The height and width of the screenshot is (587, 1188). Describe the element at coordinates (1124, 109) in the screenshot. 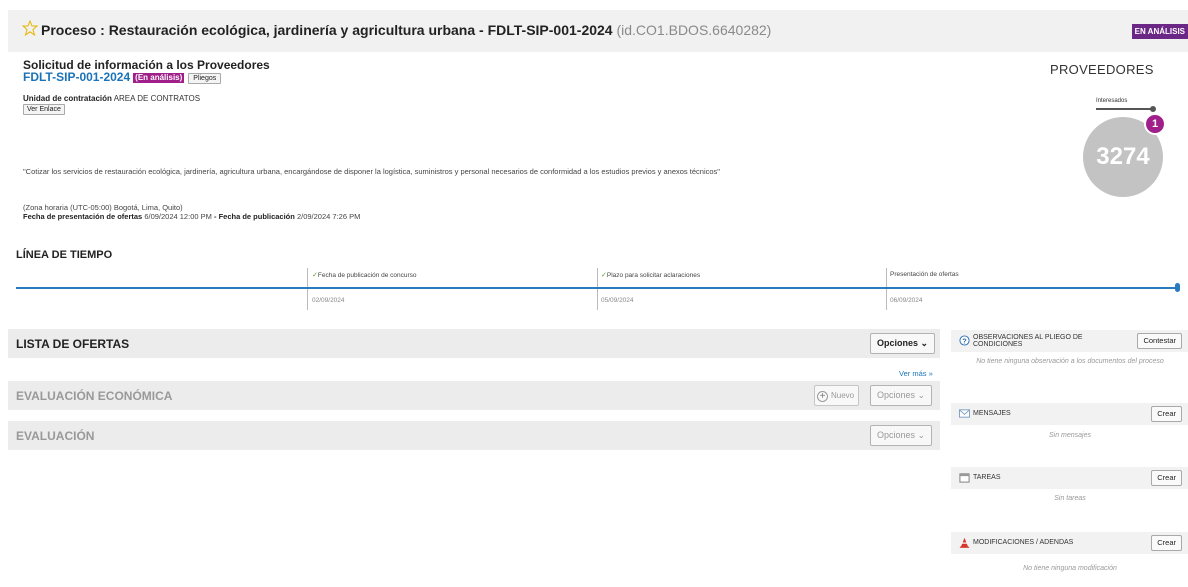

I see `interested-connector` at that location.